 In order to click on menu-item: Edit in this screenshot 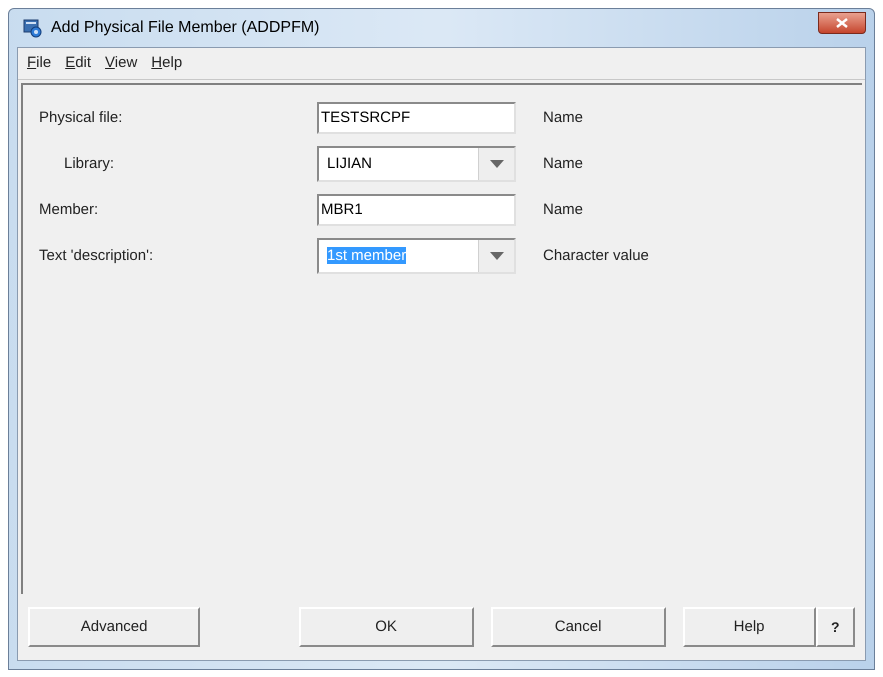, I will do `click(78, 63)`.